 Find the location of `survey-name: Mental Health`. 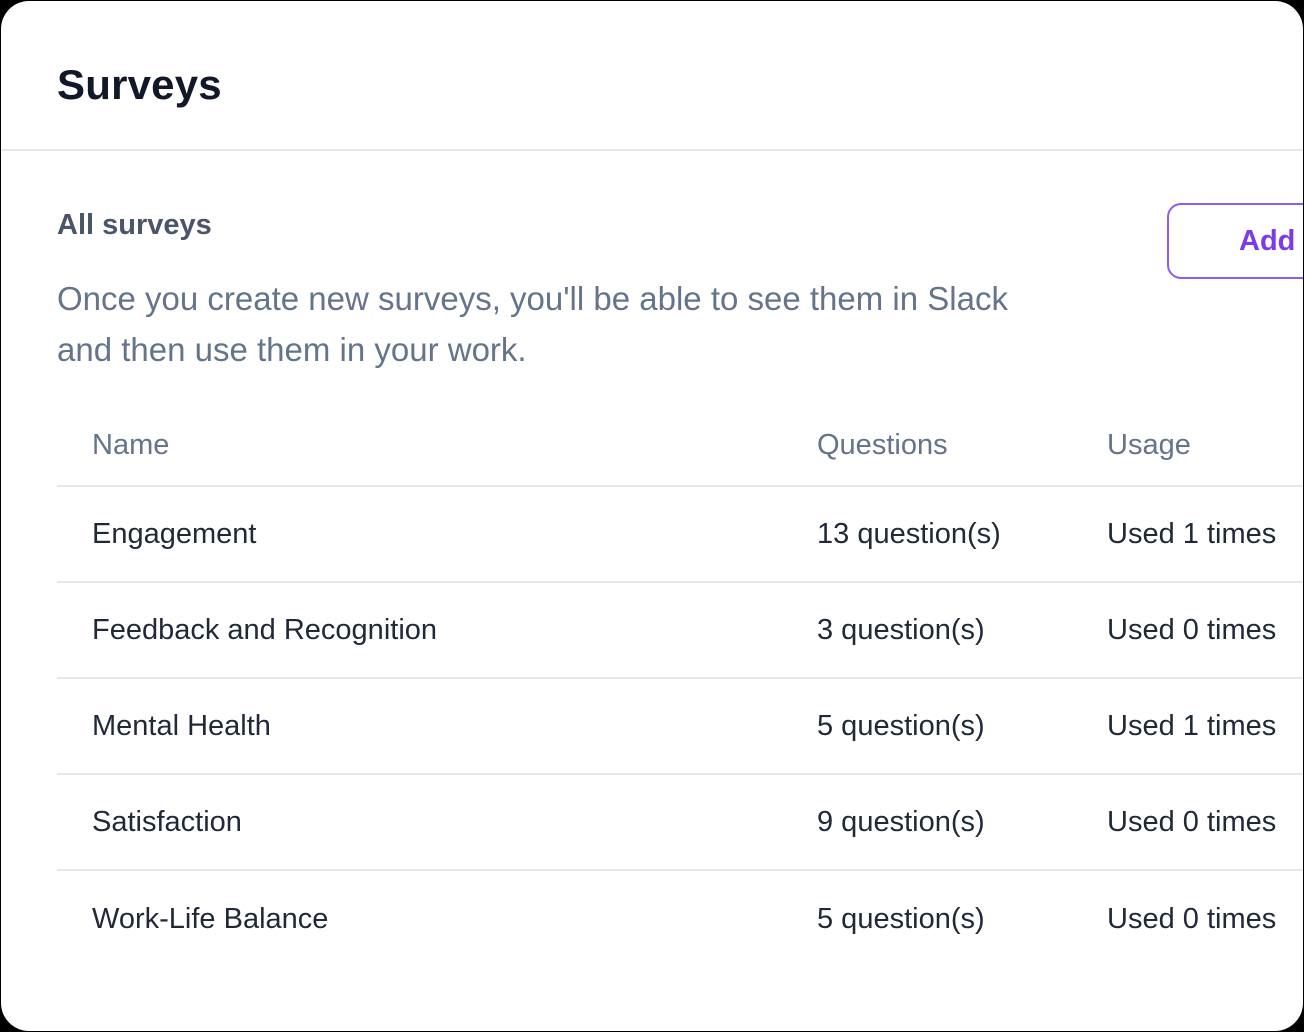

survey-name: Mental Health is located at coordinates (181, 725).